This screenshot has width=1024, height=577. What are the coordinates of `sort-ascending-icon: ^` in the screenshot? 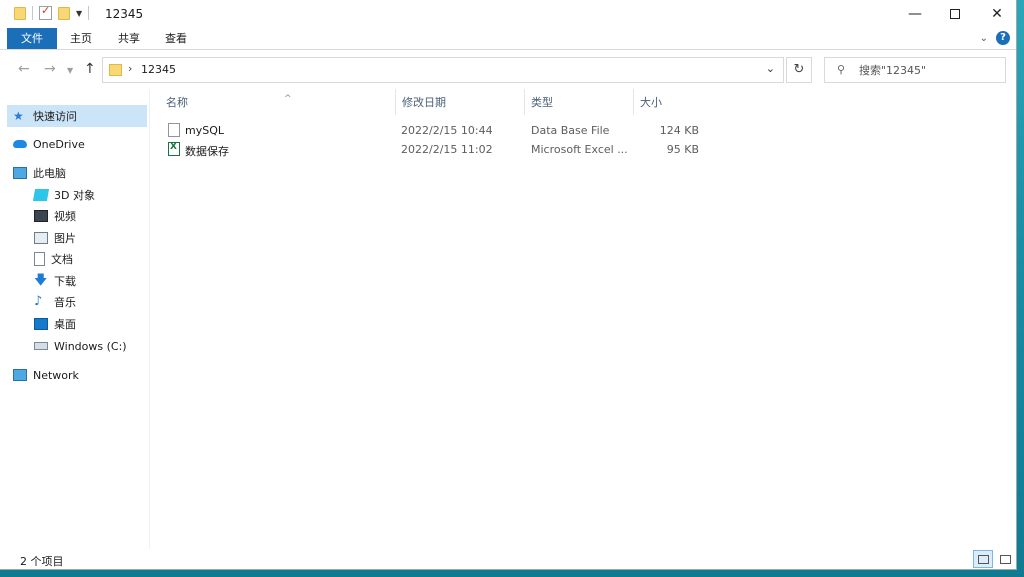 It's located at (288, 99).